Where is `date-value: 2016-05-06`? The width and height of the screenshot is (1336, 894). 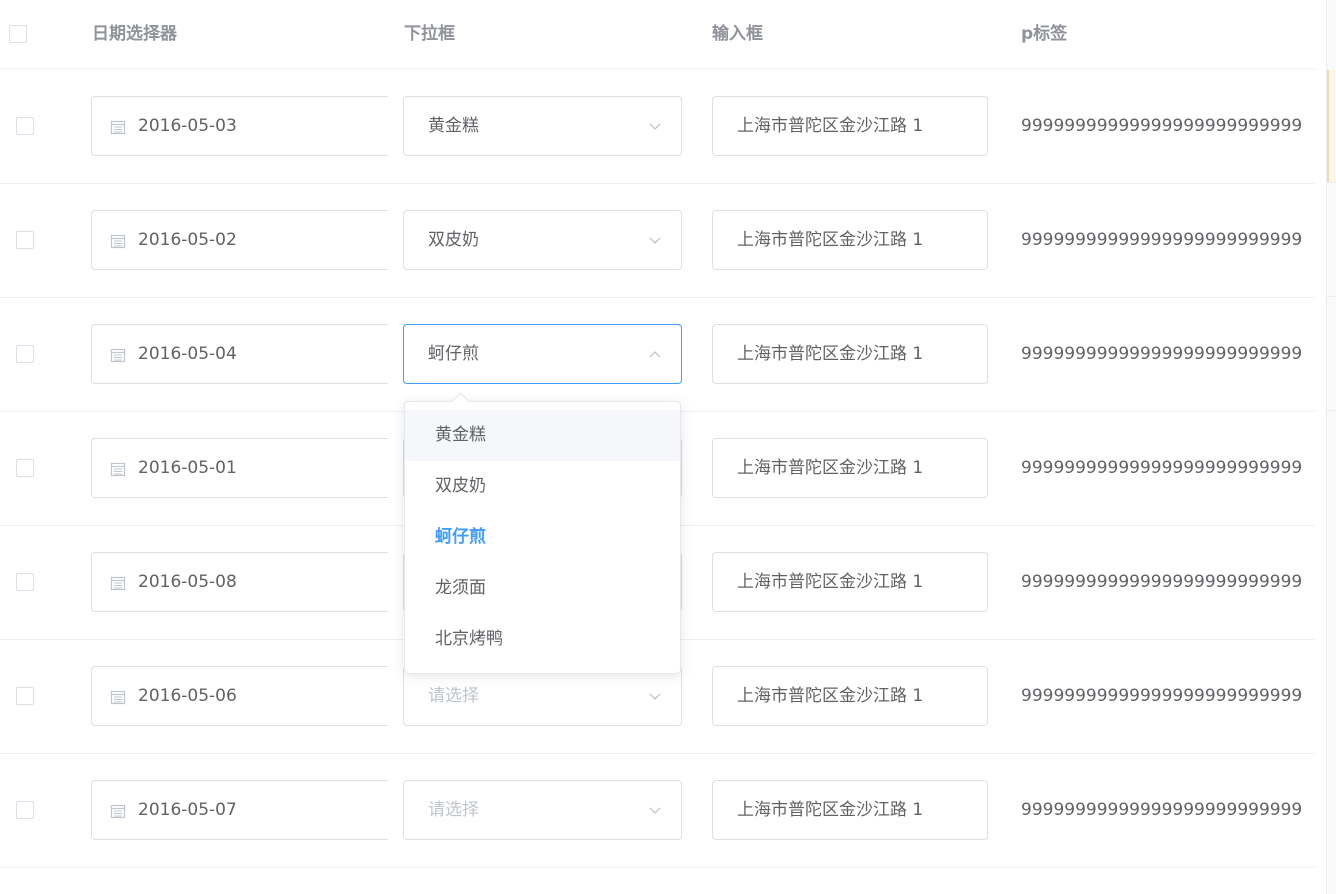
date-value: 2016-05-06 is located at coordinates (187, 696).